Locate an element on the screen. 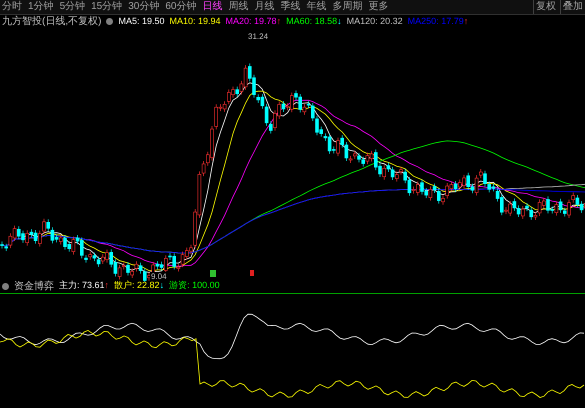 The width and height of the screenshot is (585, 408). period-tab: 5分钟 is located at coordinates (73, 7).